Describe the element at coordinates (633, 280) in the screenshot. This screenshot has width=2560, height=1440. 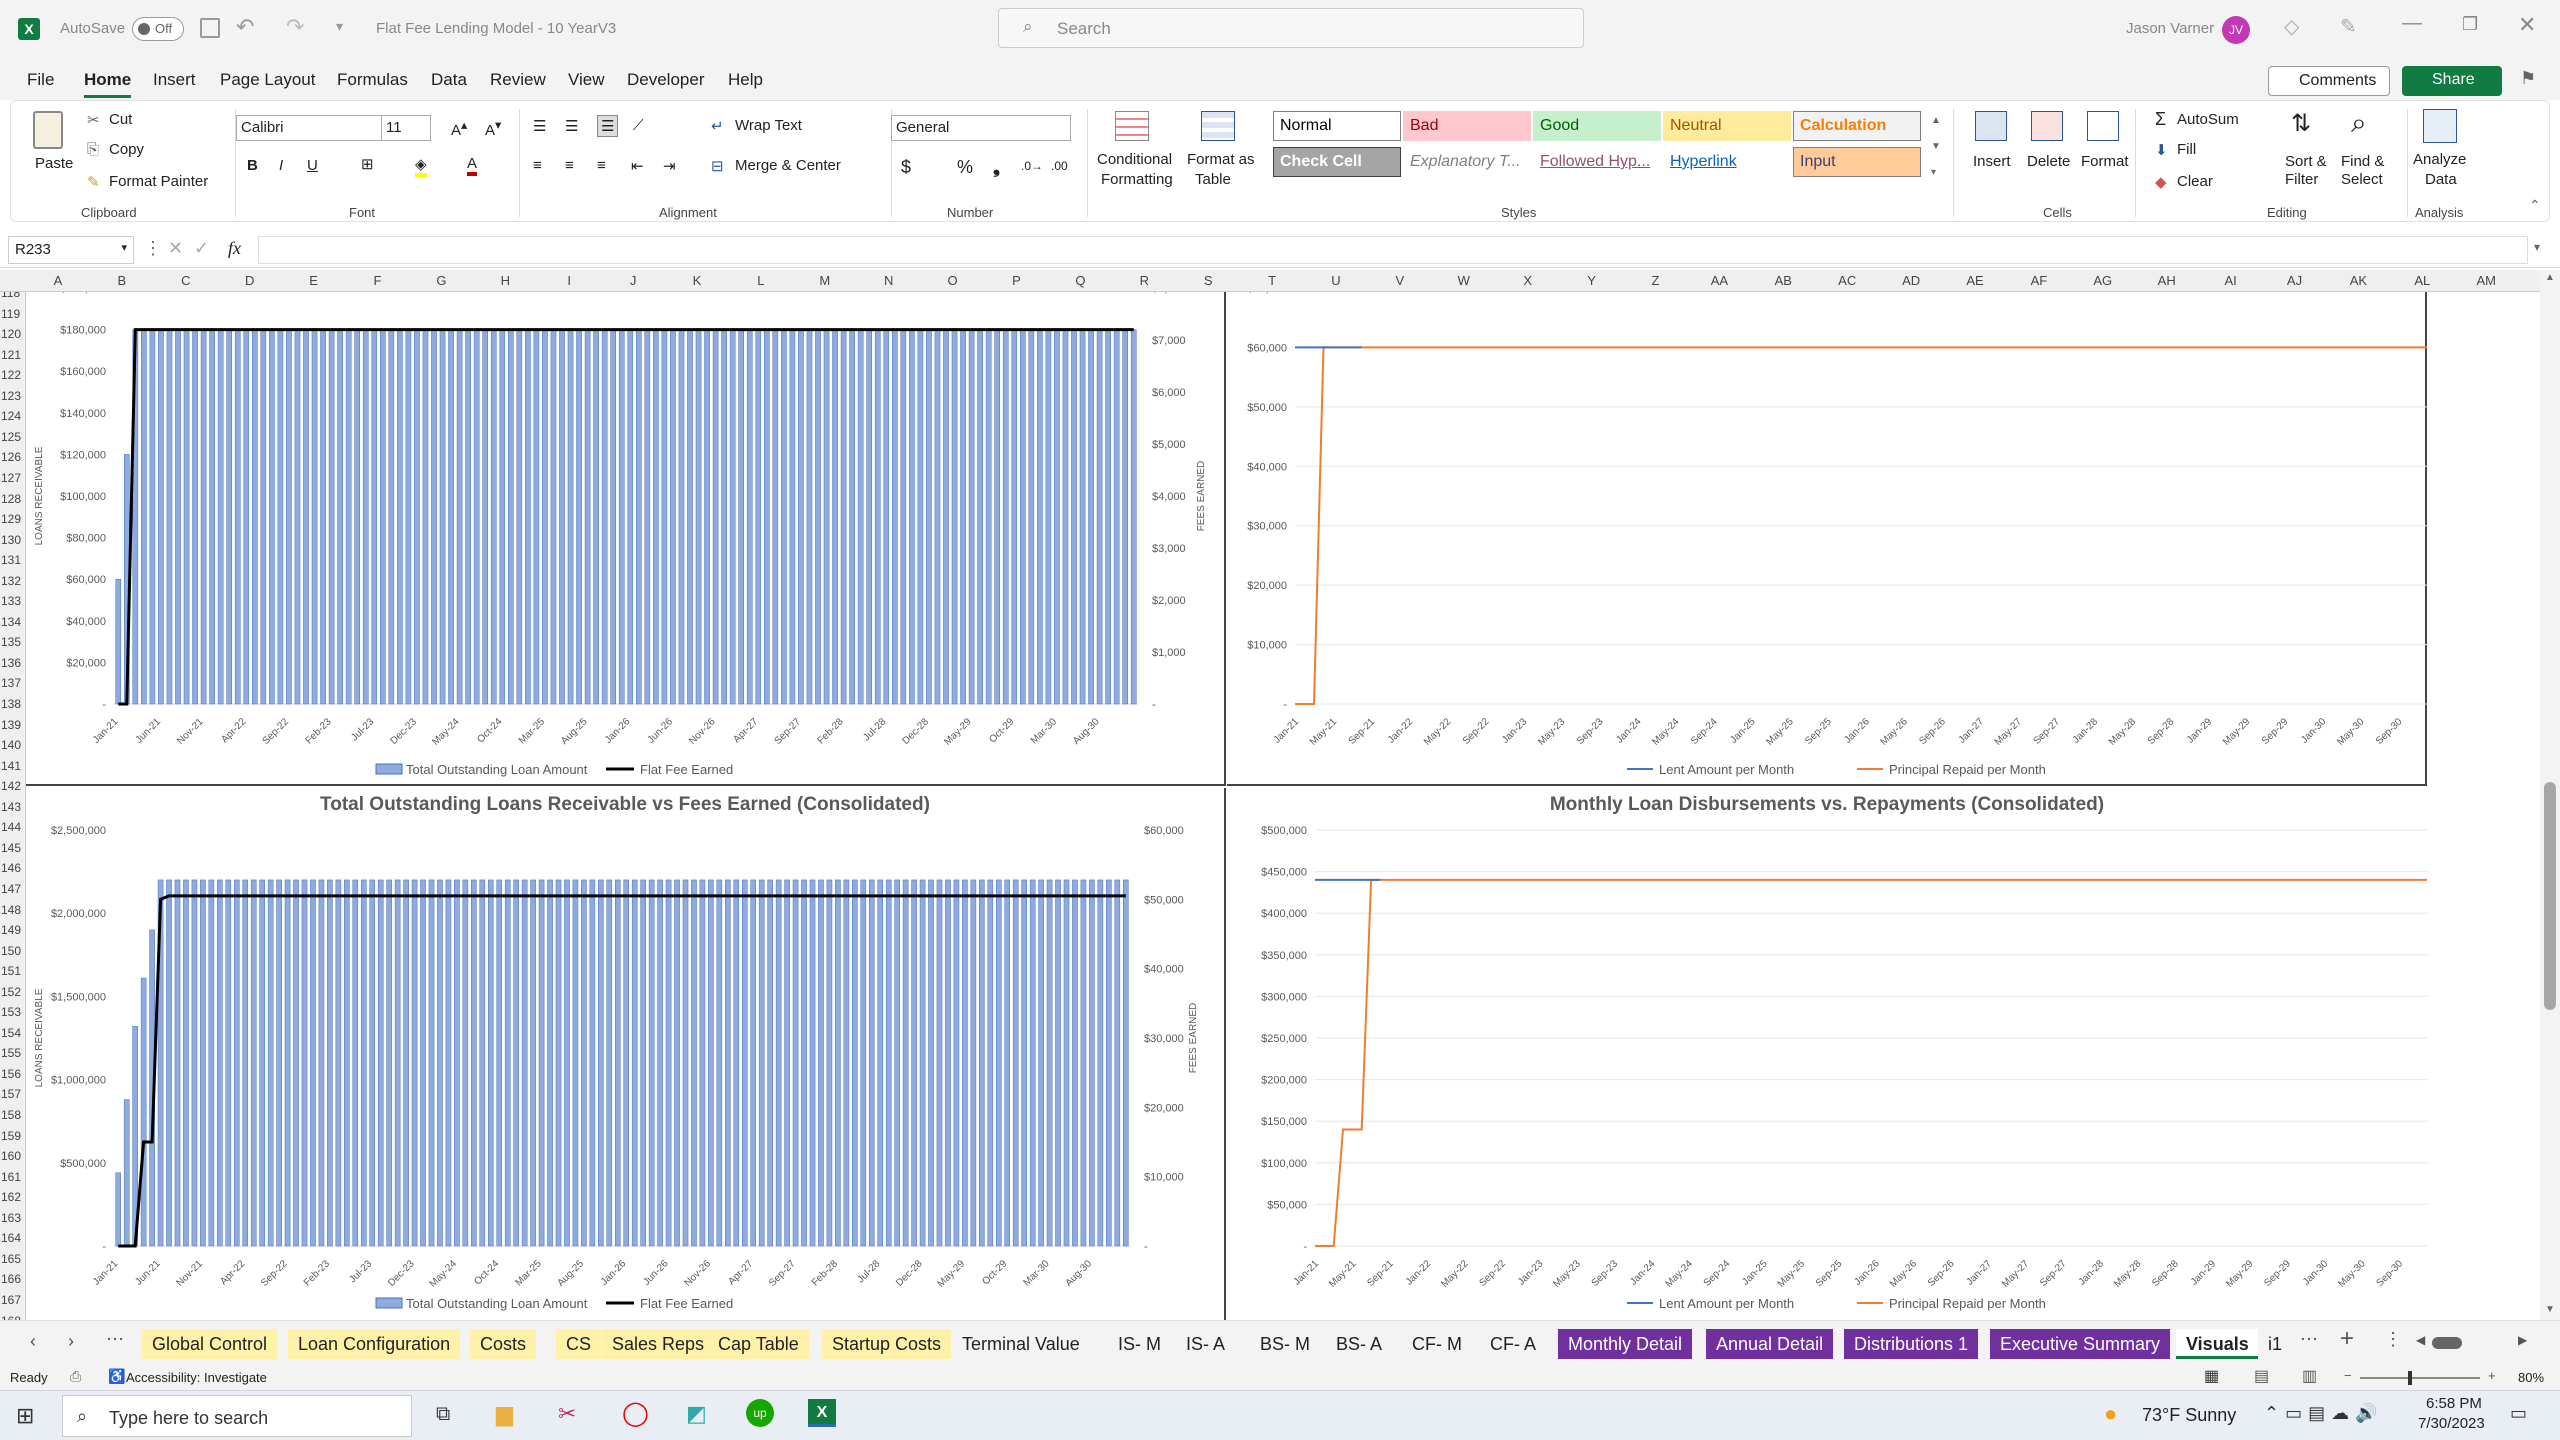
I see `column-header-j: J` at that location.